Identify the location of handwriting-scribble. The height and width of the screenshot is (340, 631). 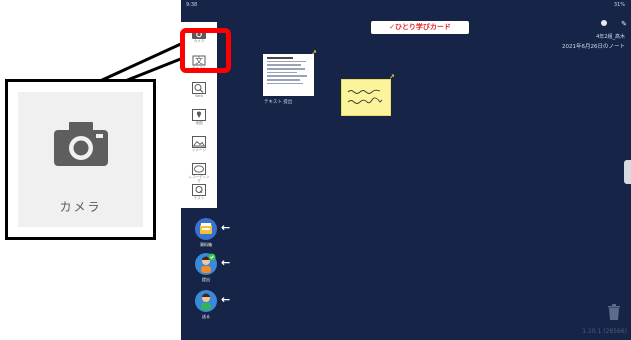
(365, 96).